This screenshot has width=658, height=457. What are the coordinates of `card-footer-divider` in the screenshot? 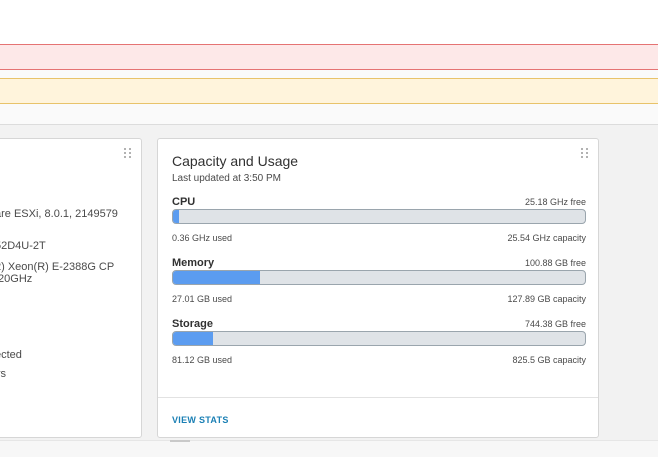 It's located at (378, 397).